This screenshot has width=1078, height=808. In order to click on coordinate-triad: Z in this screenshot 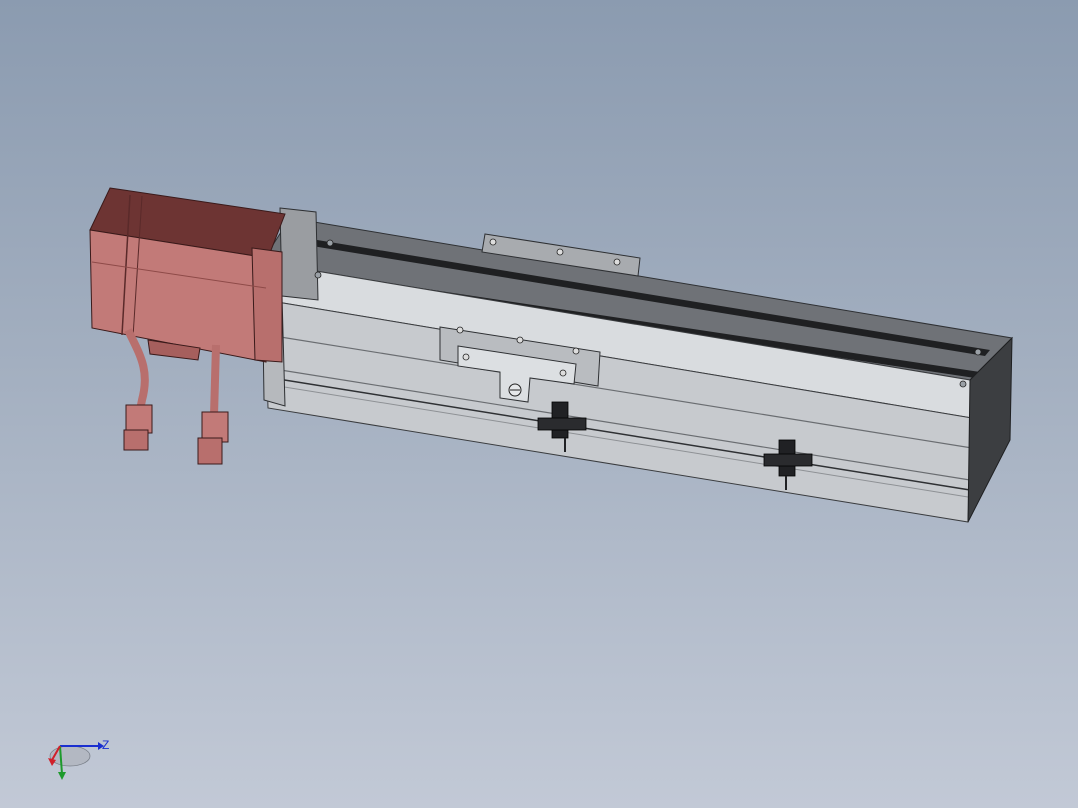, I will do `click(80, 760)`.